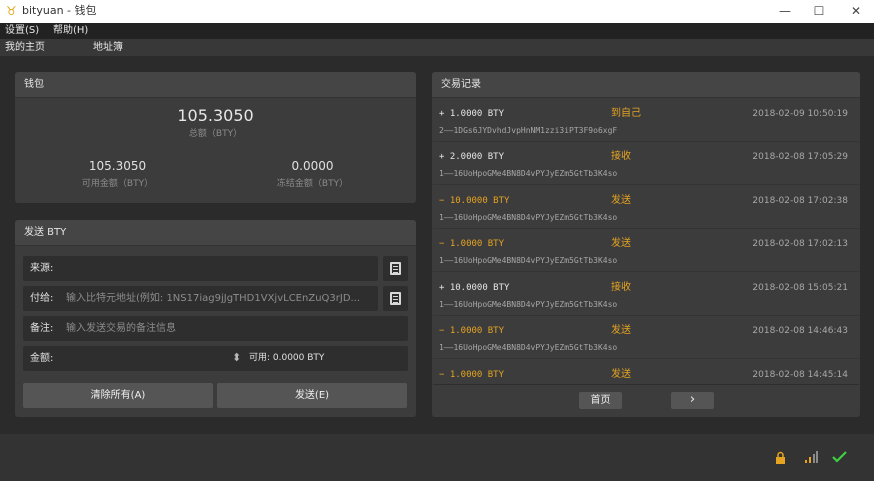 The width and height of the screenshot is (874, 481). What do you see at coordinates (118, 395) in the screenshot?
I see `clear-all-button: 清除所有(A)` at bounding box center [118, 395].